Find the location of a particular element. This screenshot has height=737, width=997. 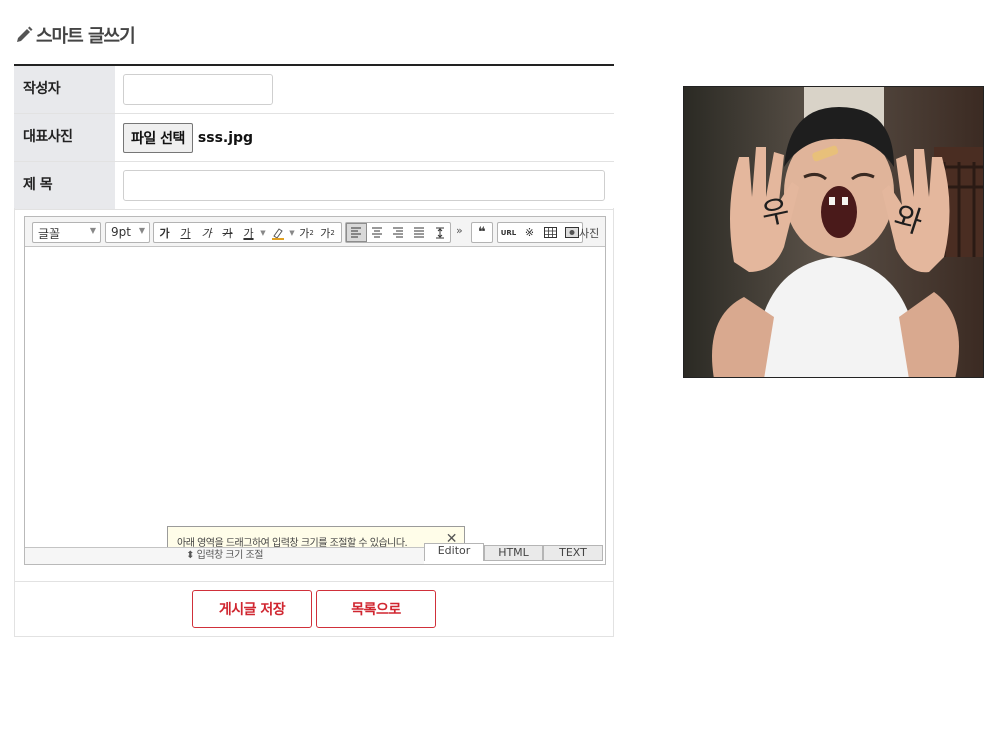

font-family-select: 글꼴 ▼ is located at coordinates (66, 232).